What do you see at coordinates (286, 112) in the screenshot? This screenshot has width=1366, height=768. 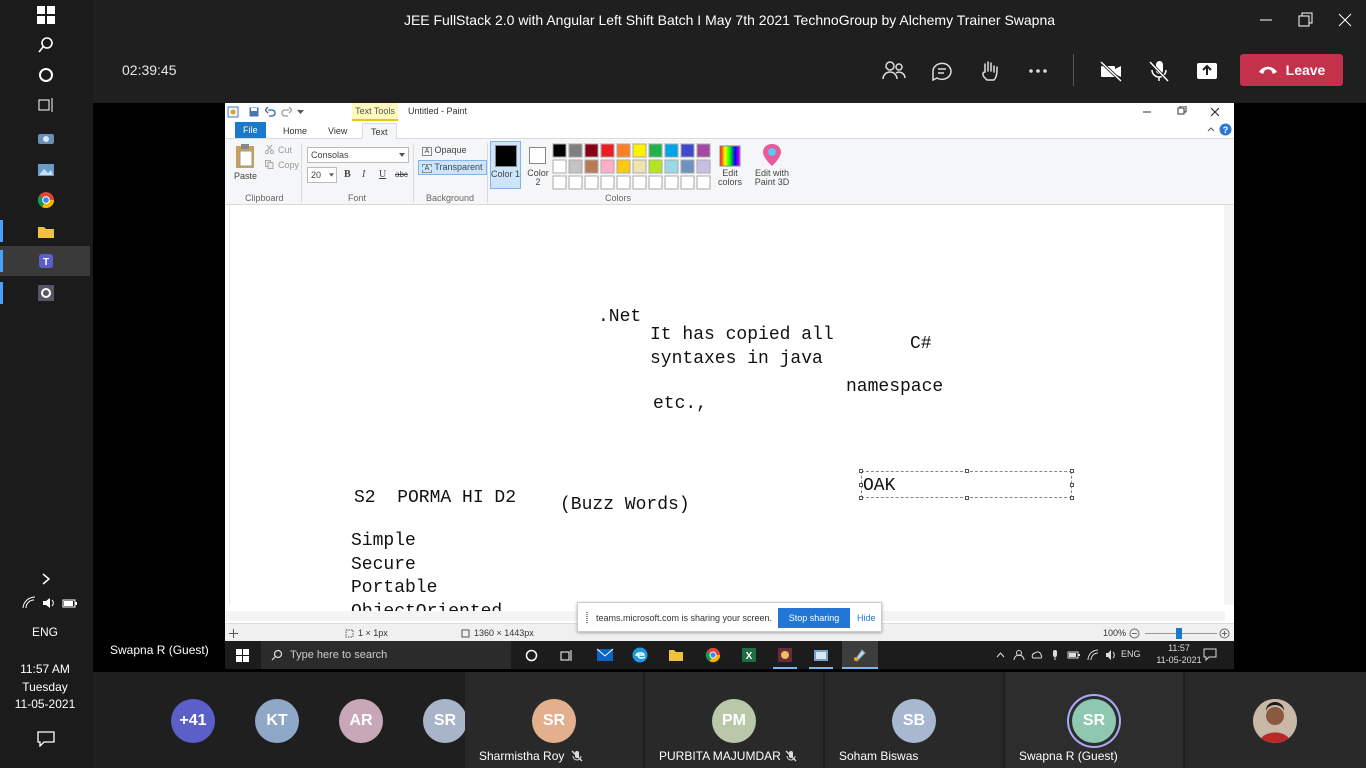 I see `redo-icon` at bounding box center [286, 112].